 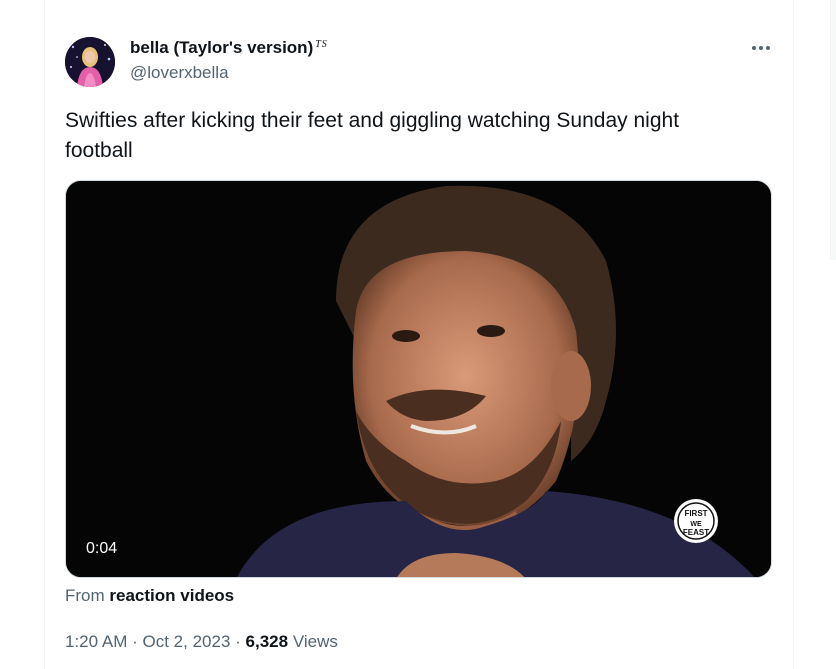 I want to click on author-handle: @loverxbella, so click(x=179, y=73).